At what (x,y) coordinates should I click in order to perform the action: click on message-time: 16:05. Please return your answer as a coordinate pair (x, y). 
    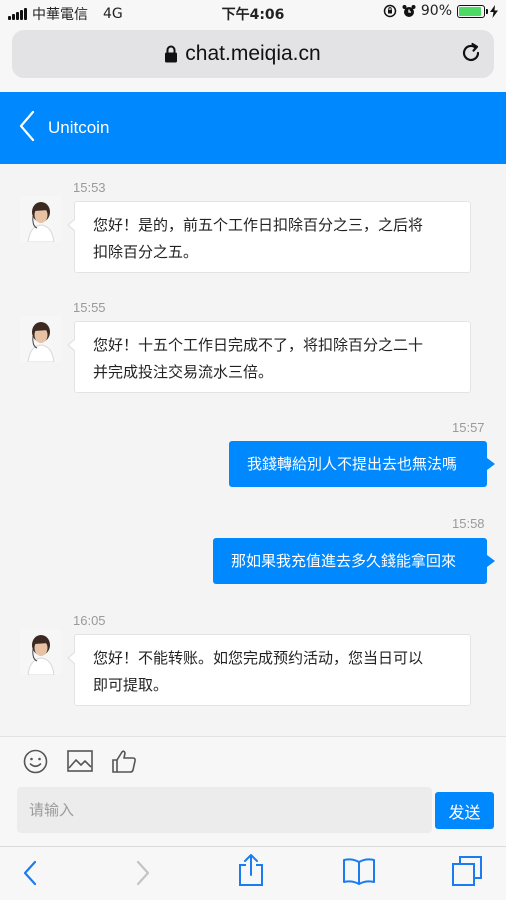
    Looking at the image, I should click on (89, 620).